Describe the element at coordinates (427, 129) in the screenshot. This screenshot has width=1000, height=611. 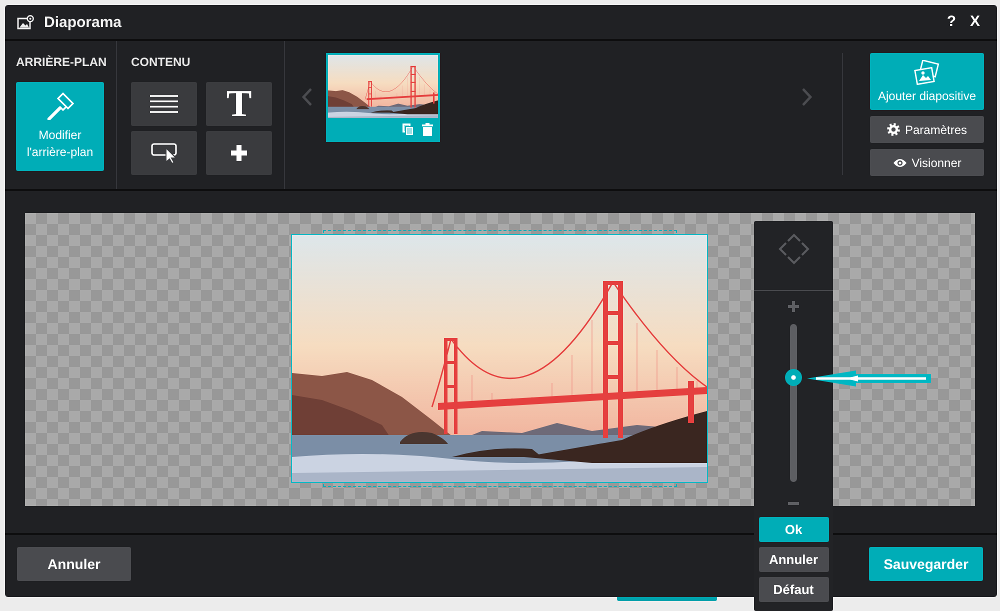
I see `trash-icon` at that location.